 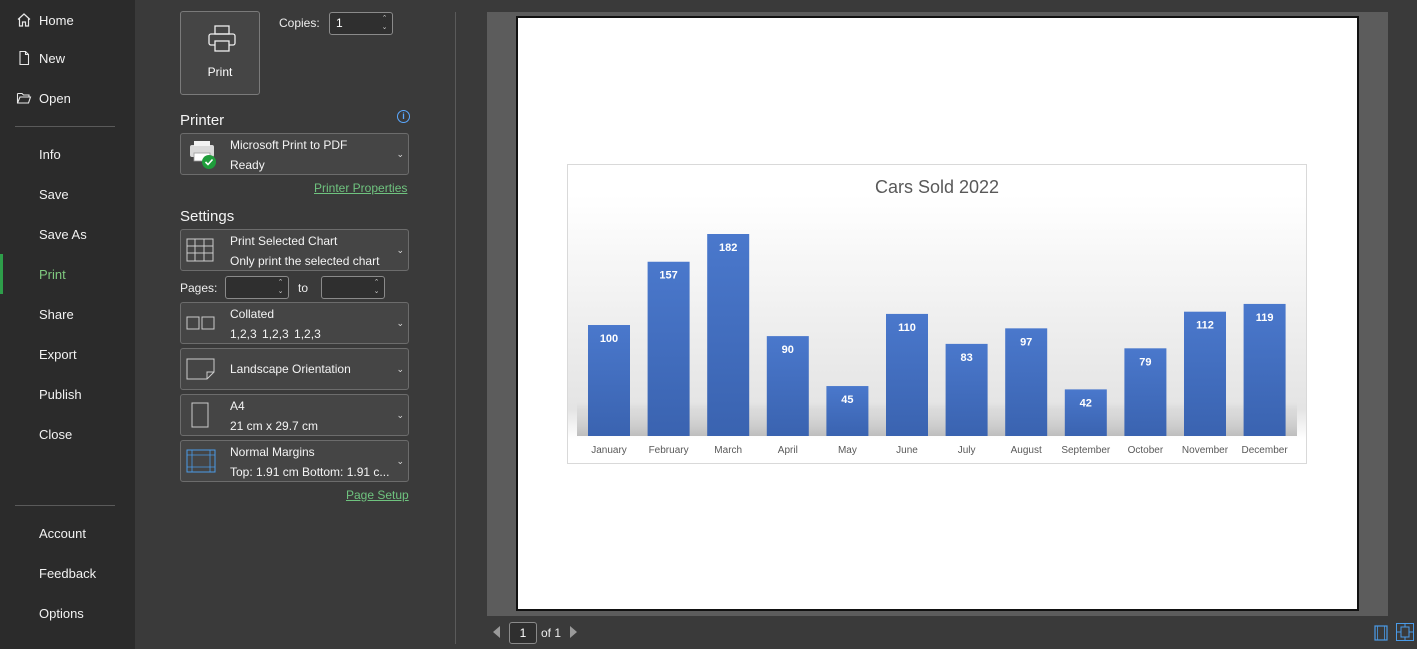 I want to click on current-page-input: 1, so click(x=523, y=633).